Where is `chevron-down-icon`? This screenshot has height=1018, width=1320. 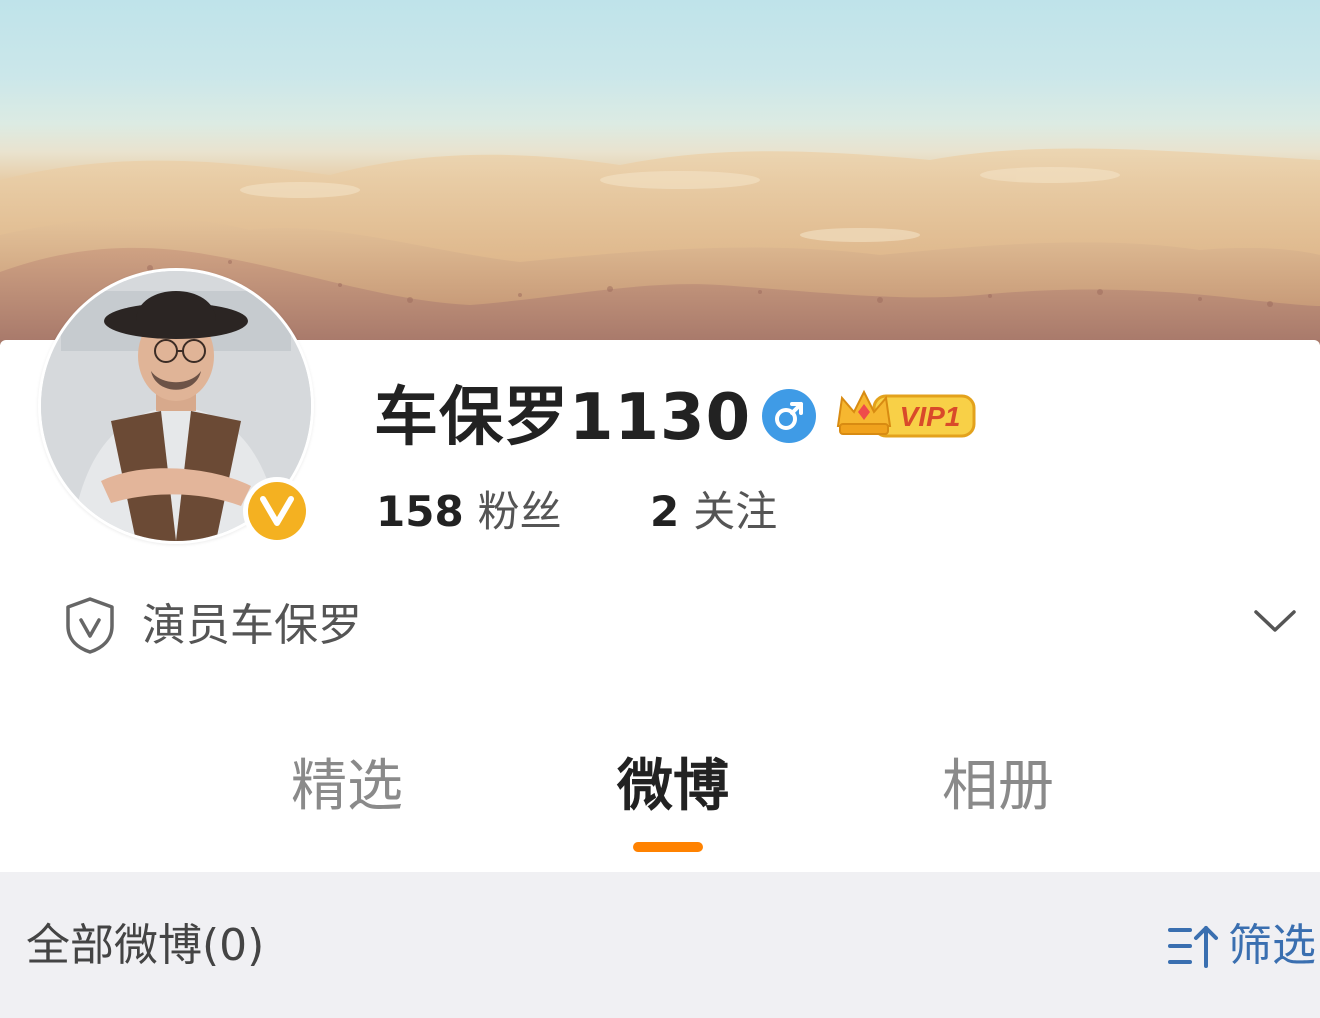 chevron-down-icon is located at coordinates (1275, 621).